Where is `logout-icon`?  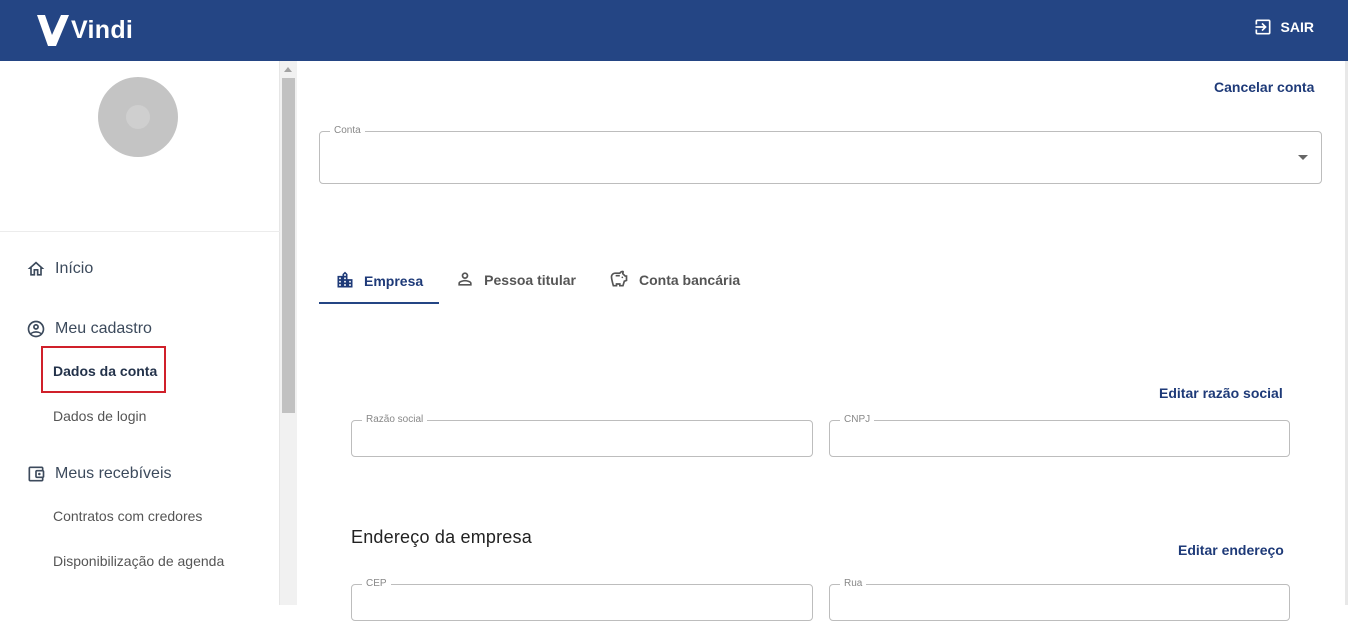
logout-icon is located at coordinates (1263, 27).